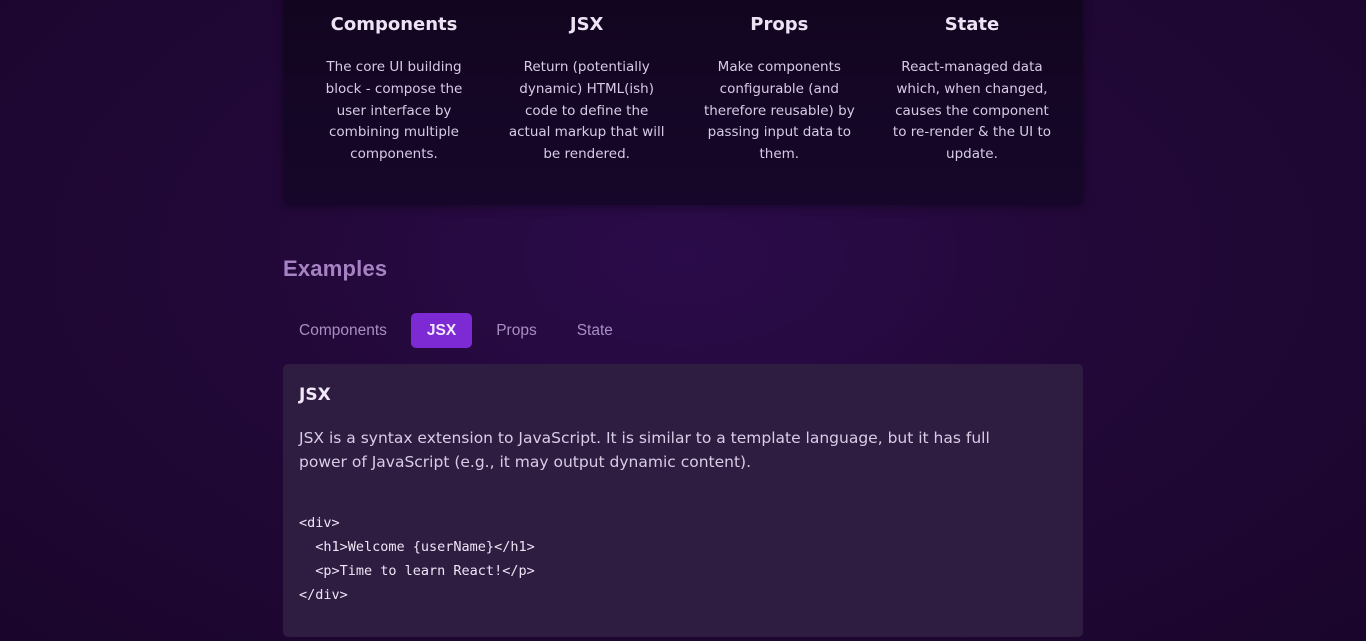 The width and height of the screenshot is (1366, 641). What do you see at coordinates (335, 268) in the screenshot?
I see `examples-heading: Examples` at bounding box center [335, 268].